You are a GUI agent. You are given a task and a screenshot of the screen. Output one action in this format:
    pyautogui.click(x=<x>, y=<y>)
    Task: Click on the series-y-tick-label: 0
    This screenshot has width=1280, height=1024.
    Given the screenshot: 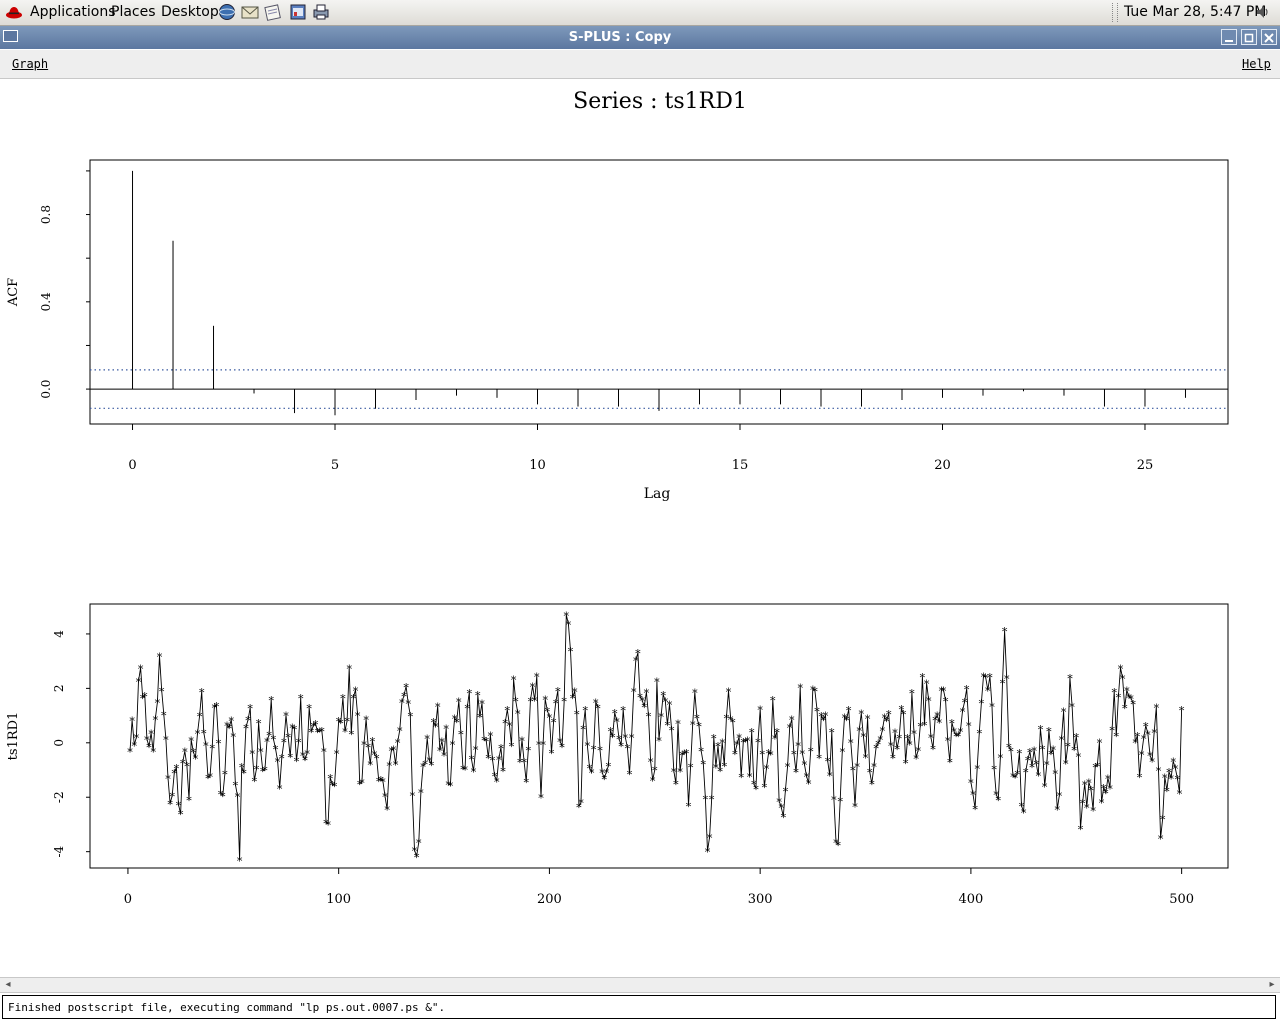 What is the action you would take?
    pyautogui.click(x=59, y=743)
    